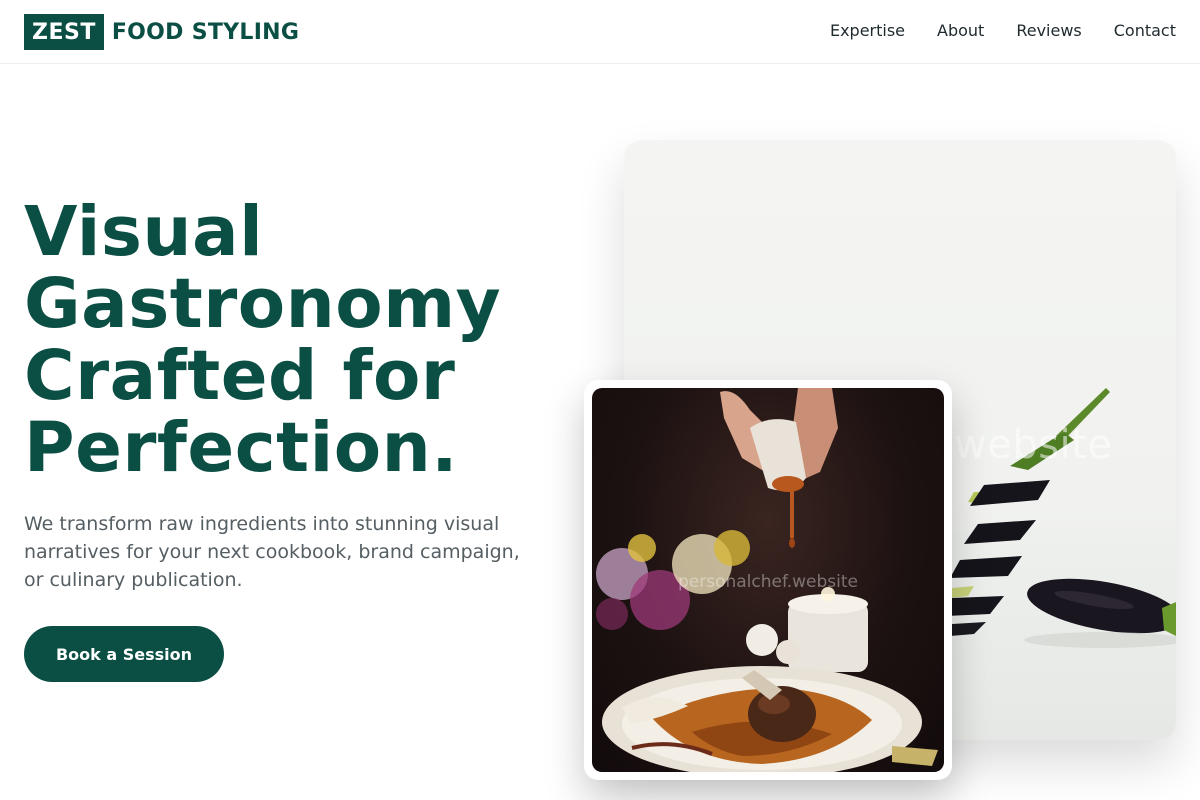  I want to click on nav-link-expertise: Expertise, so click(867, 31).